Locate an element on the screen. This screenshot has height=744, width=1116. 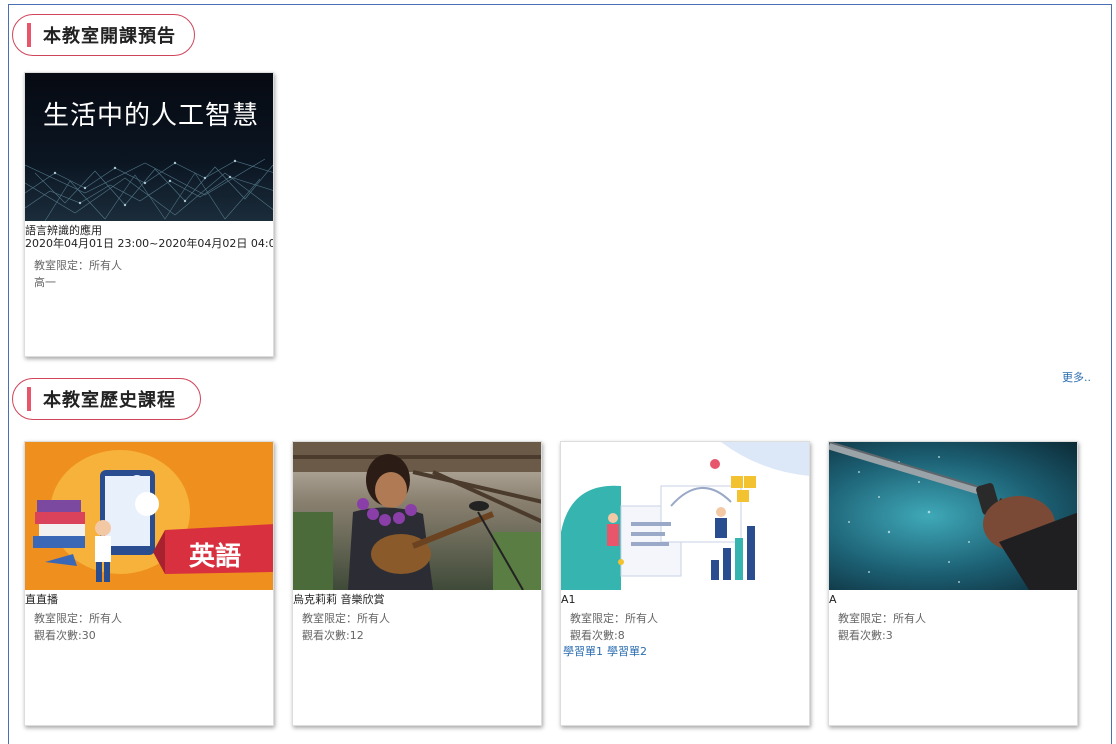
course-name: A1 is located at coordinates (685, 599).